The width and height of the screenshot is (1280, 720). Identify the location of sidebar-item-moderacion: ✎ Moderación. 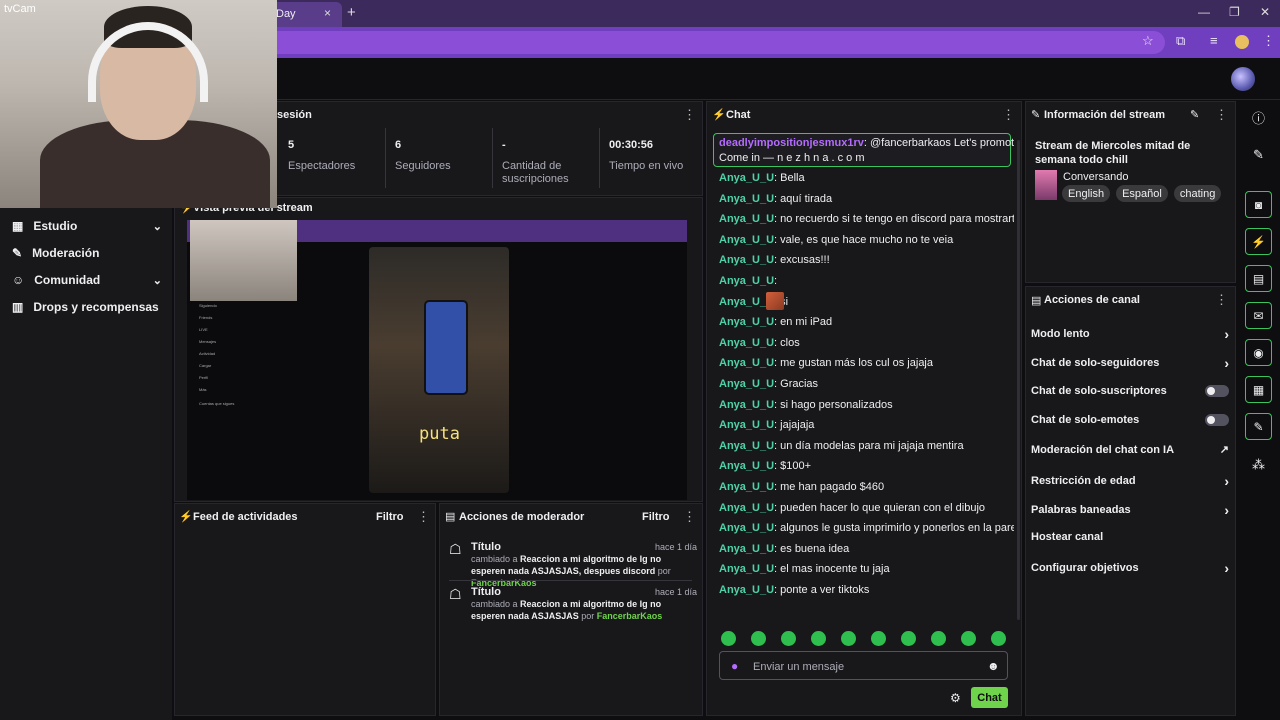
(87, 253).